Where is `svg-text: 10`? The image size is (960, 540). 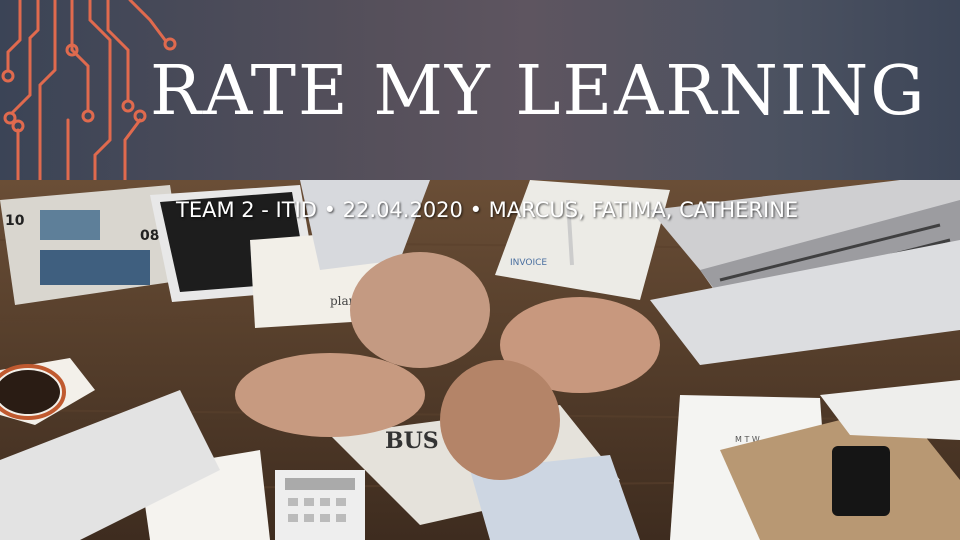
svg-text: 10 is located at coordinates (15, 221).